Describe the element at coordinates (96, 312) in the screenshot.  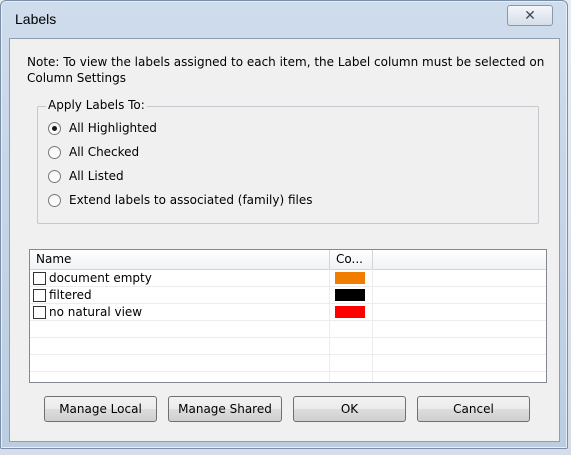
I see `label-name: no natural view` at that location.